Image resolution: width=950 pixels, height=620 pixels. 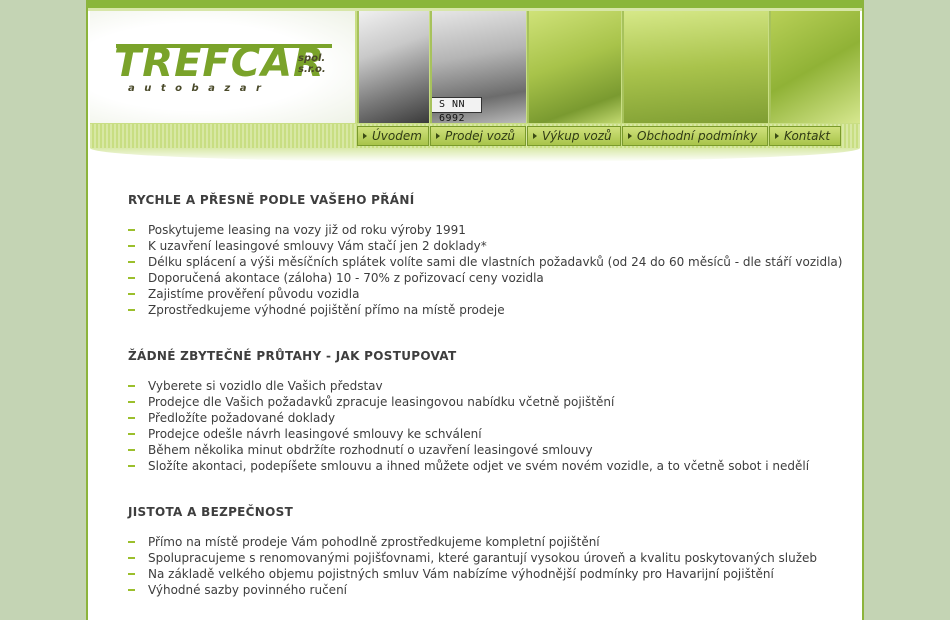 I want to click on nav-item-prodej-vozu: Prodej vozů, so click(x=478, y=136).